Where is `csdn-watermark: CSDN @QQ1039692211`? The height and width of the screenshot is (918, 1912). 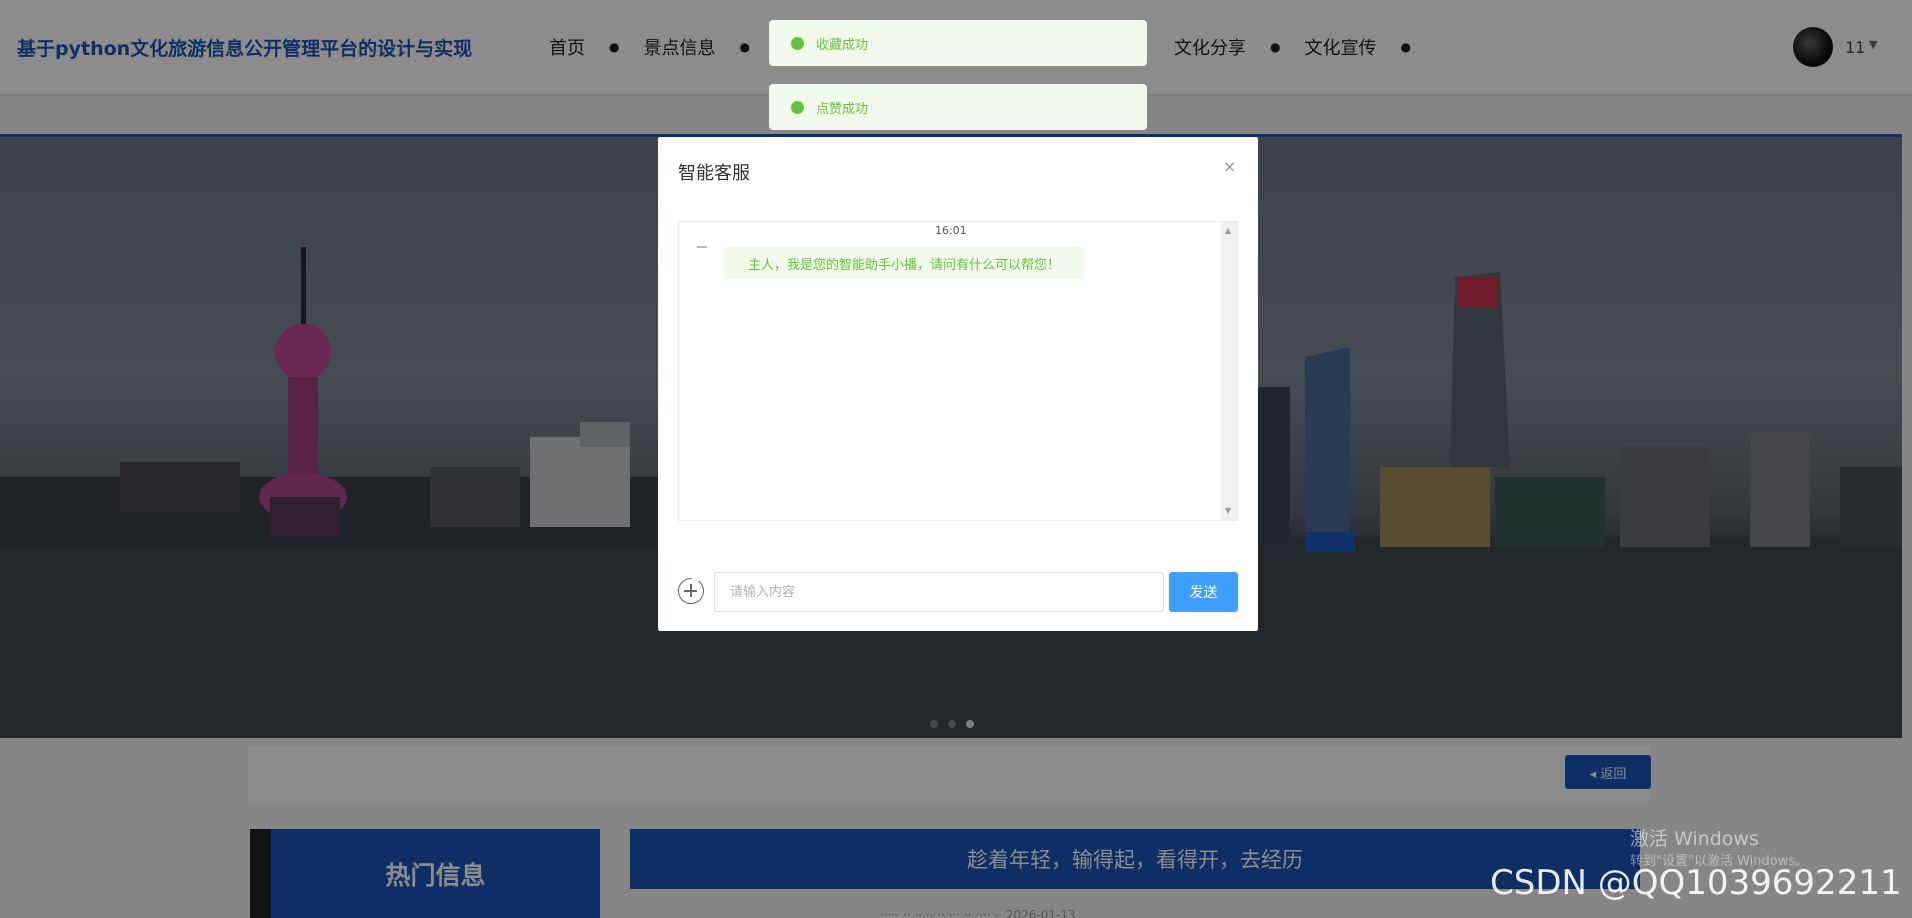
csdn-watermark: CSDN @QQ1039692211 is located at coordinates (1696, 883).